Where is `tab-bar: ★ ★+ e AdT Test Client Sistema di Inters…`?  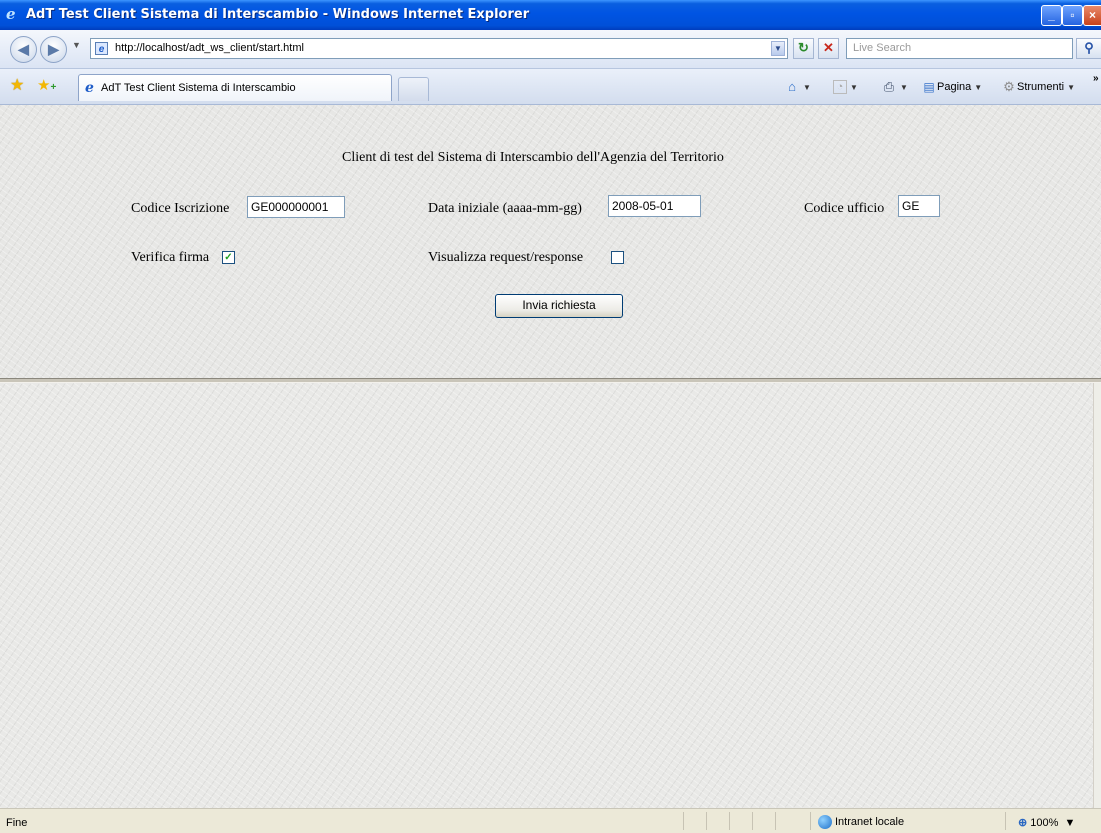
tab-bar: ★ ★+ e AdT Test Client Sistema di Inters… is located at coordinates (550, 87).